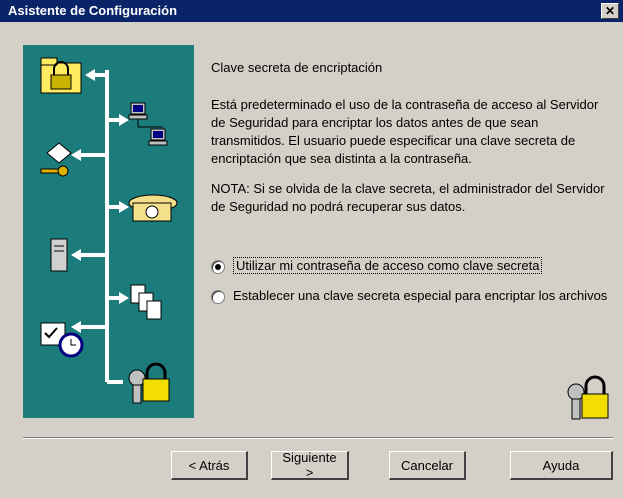 The width and height of the screenshot is (623, 498). What do you see at coordinates (149, 383) in the screenshot?
I see `keys-lock-icon` at bounding box center [149, 383].